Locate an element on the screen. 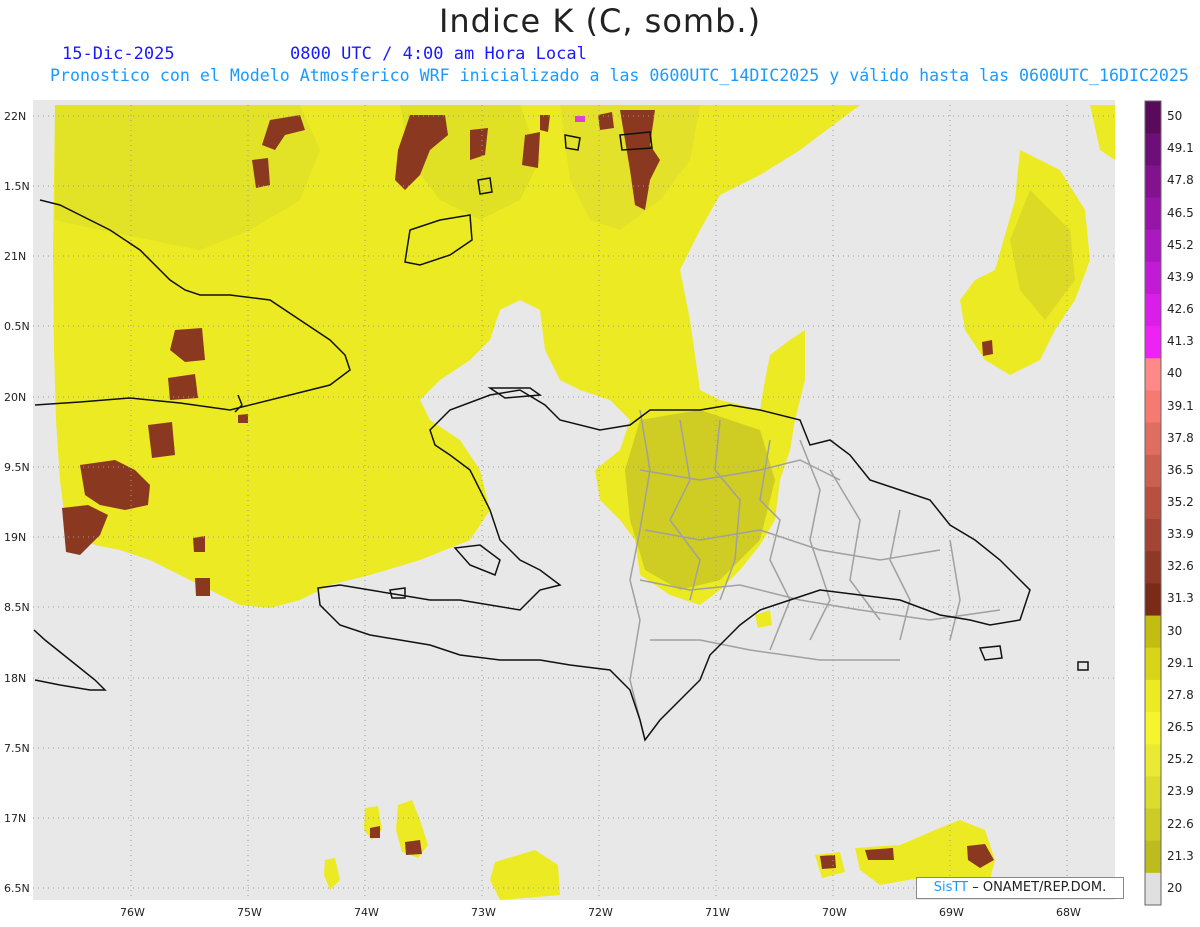 The height and width of the screenshot is (927, 1200). colorbar-label: 43.9 is located at coordinates (1180, 276).